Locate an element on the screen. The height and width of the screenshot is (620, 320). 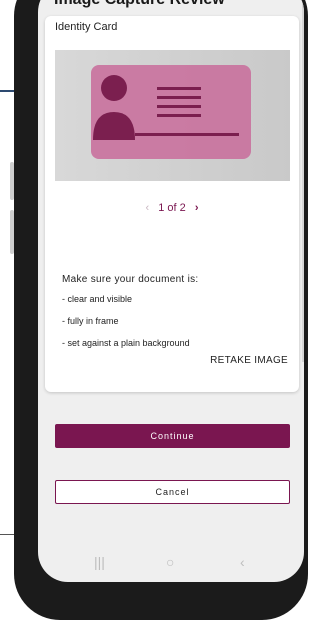
instruction-item: - set against a plain background is located at coordinates (126, 343).